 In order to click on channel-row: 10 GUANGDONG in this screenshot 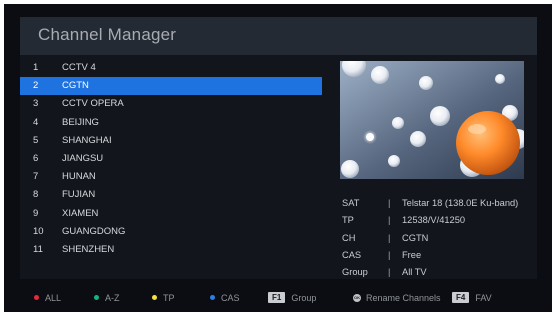, I will do `click(171, 232)`.